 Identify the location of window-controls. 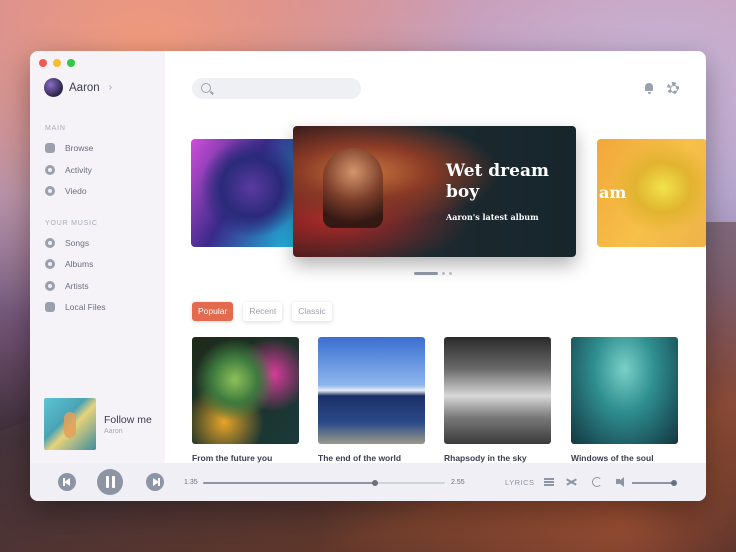
(57, 63).